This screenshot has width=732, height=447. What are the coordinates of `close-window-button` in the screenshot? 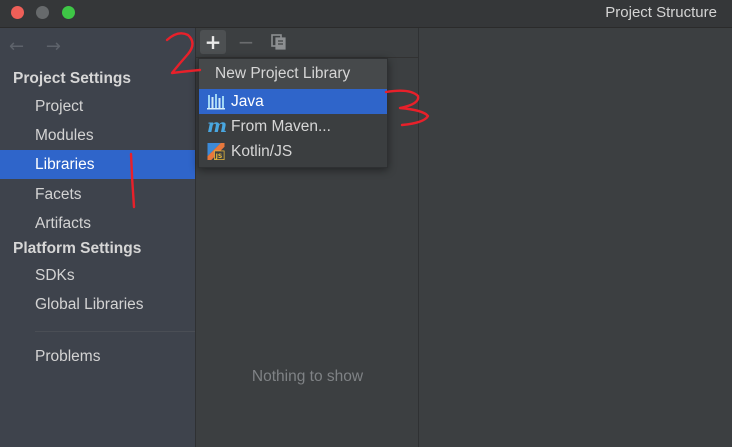 It's located at (17, 12).